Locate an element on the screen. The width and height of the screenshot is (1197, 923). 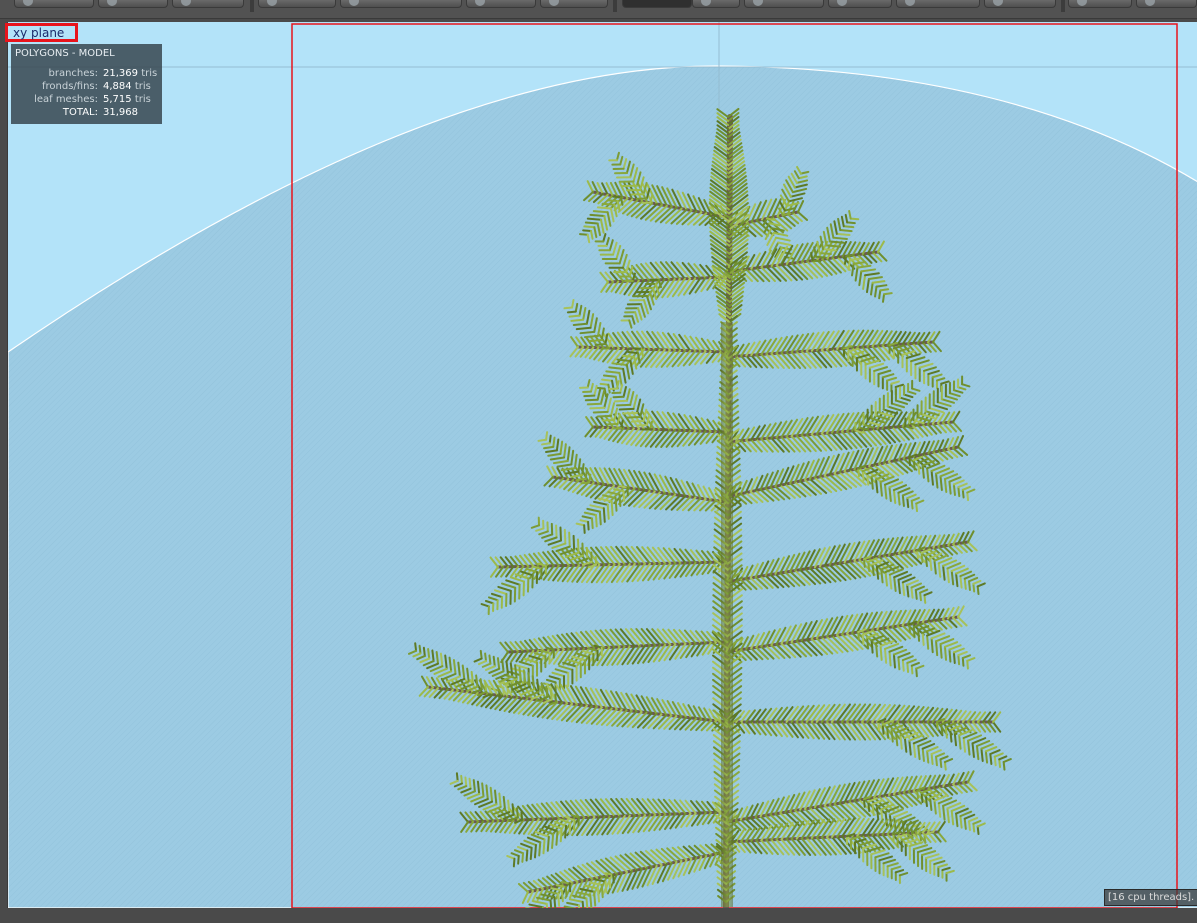
stats-row-branches: branches: 21,369 tris is located at coordinates (86, 74).